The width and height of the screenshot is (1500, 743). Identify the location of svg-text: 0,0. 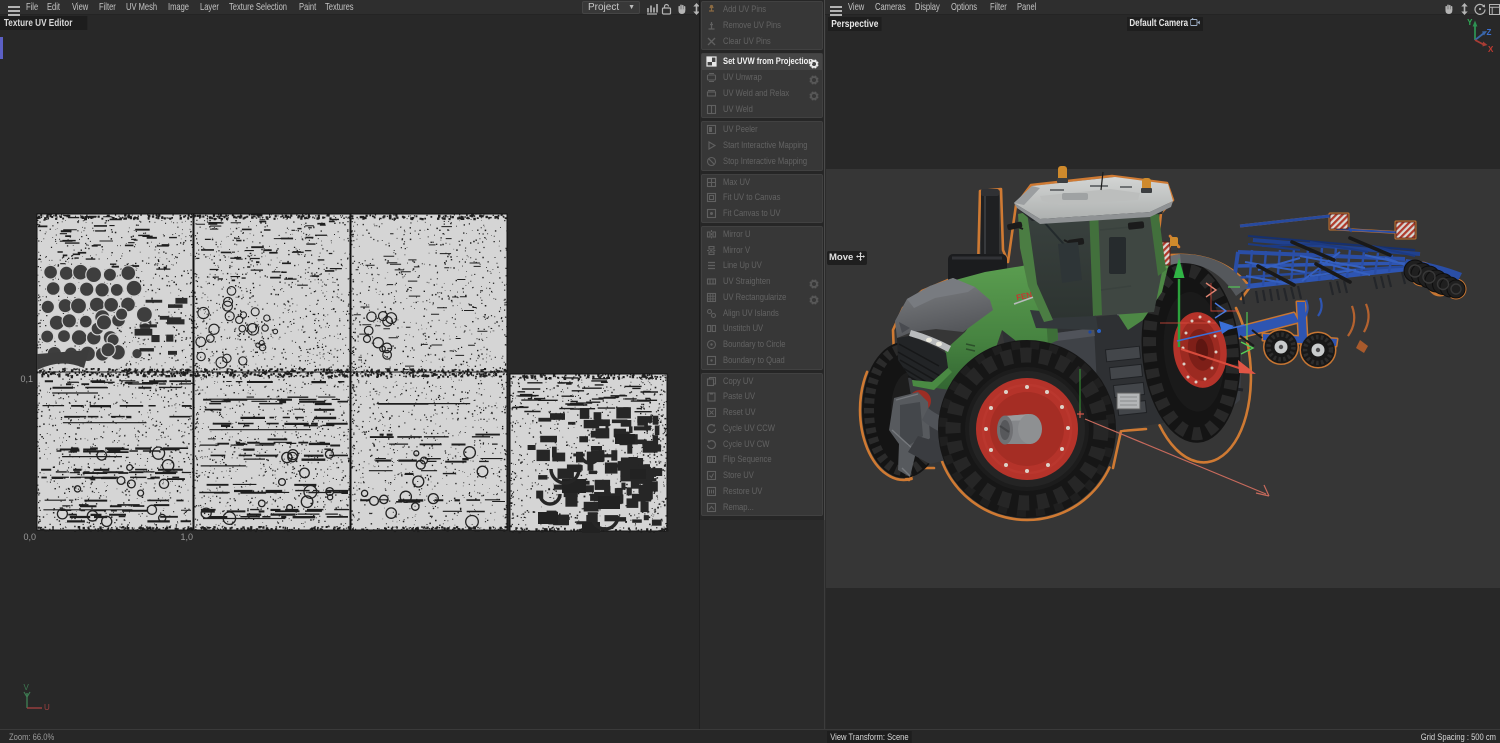
(29, 537).